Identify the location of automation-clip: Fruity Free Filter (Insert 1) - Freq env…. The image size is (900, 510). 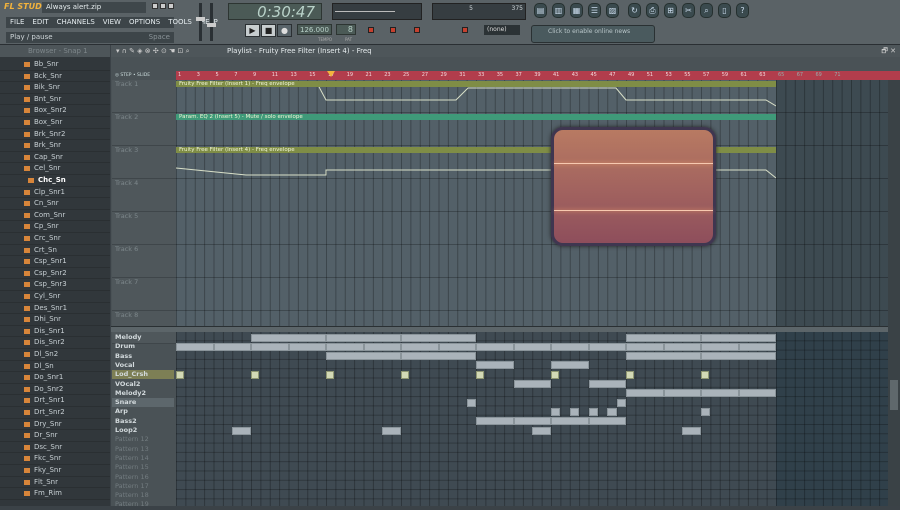
(476, 84).